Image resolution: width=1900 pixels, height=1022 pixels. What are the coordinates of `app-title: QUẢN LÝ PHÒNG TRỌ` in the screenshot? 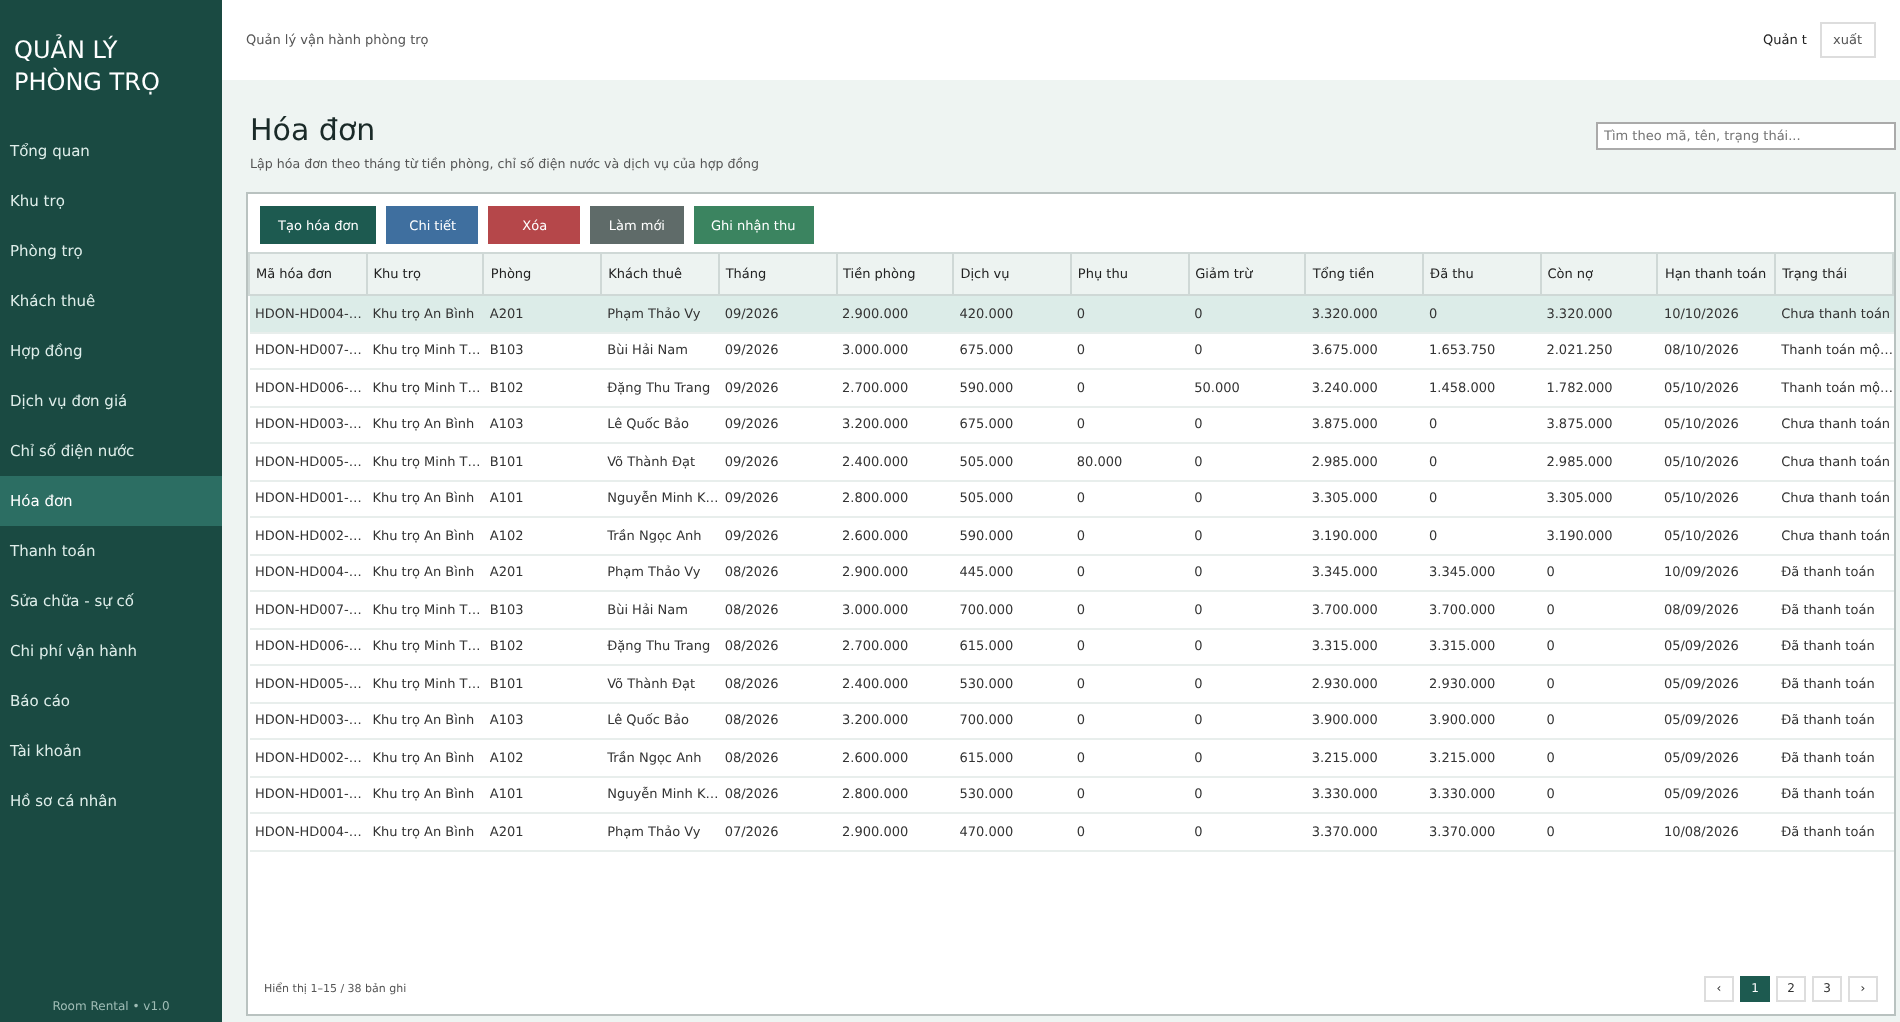 It's located at (87, 66).